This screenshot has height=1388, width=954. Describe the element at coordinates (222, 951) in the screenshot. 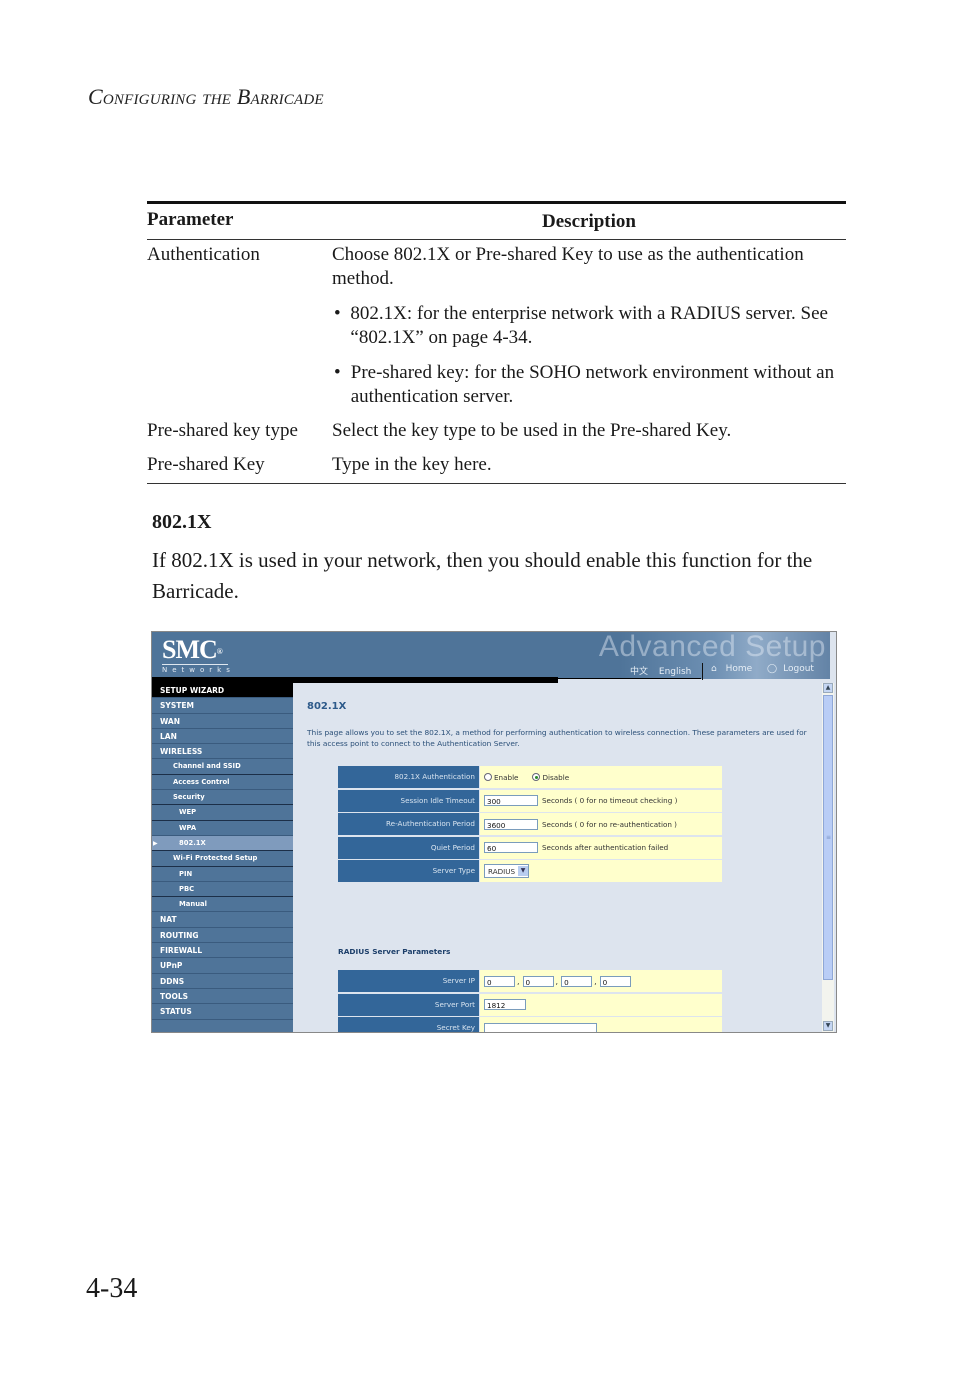

I see `sidebar-item-firewall: FIREWALL` at that location.